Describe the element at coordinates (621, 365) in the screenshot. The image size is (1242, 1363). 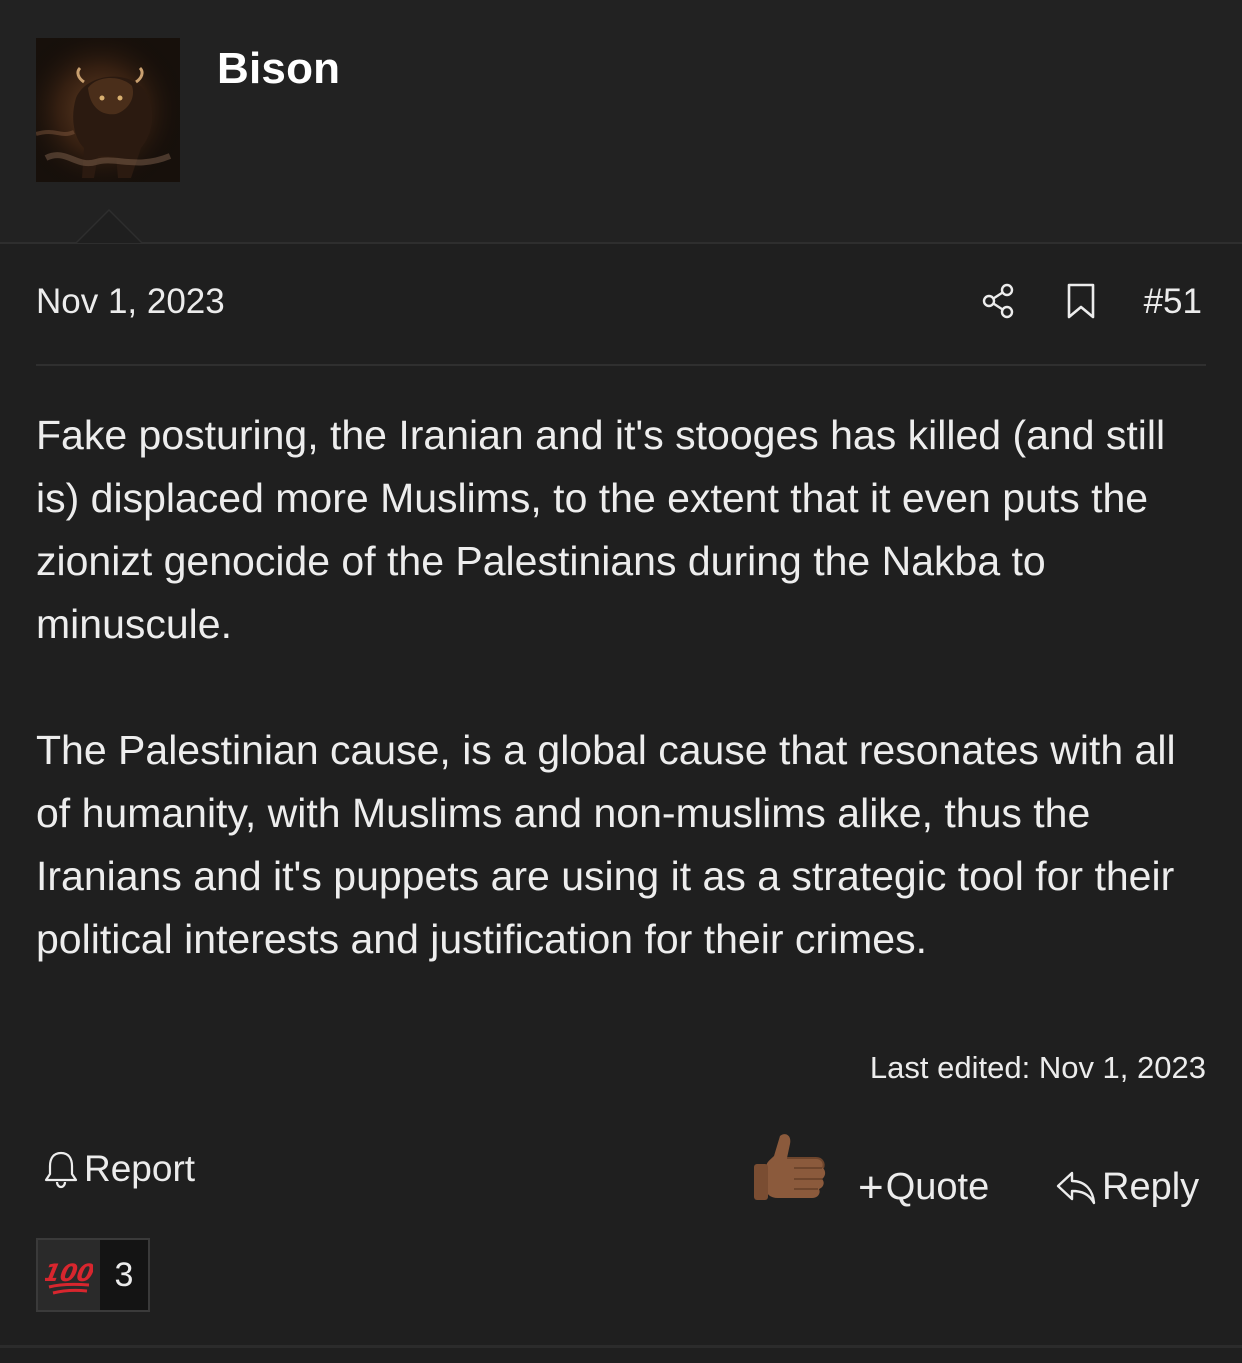
I see `meta-divider` at that location.